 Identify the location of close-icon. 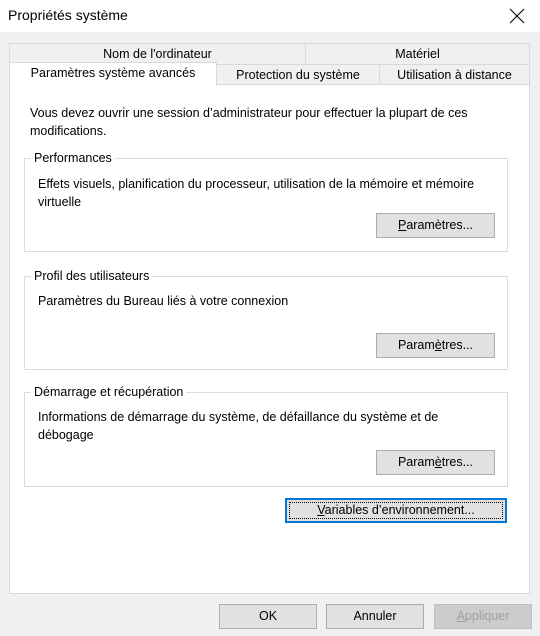
(517, 16).